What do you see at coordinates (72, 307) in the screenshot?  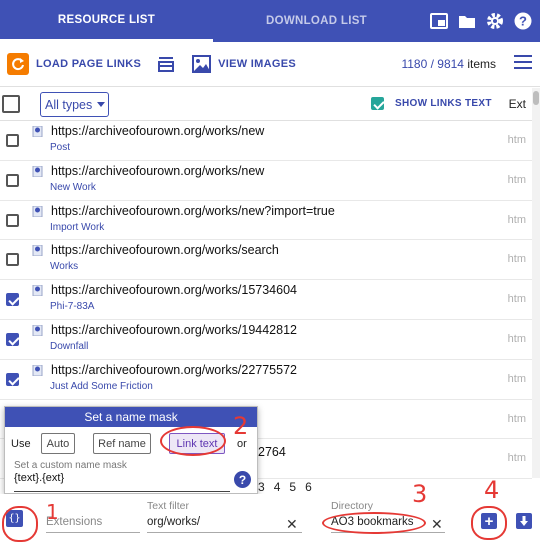 I see `row-link-text: Phi-7-83A` at bounding box center [72, 307].